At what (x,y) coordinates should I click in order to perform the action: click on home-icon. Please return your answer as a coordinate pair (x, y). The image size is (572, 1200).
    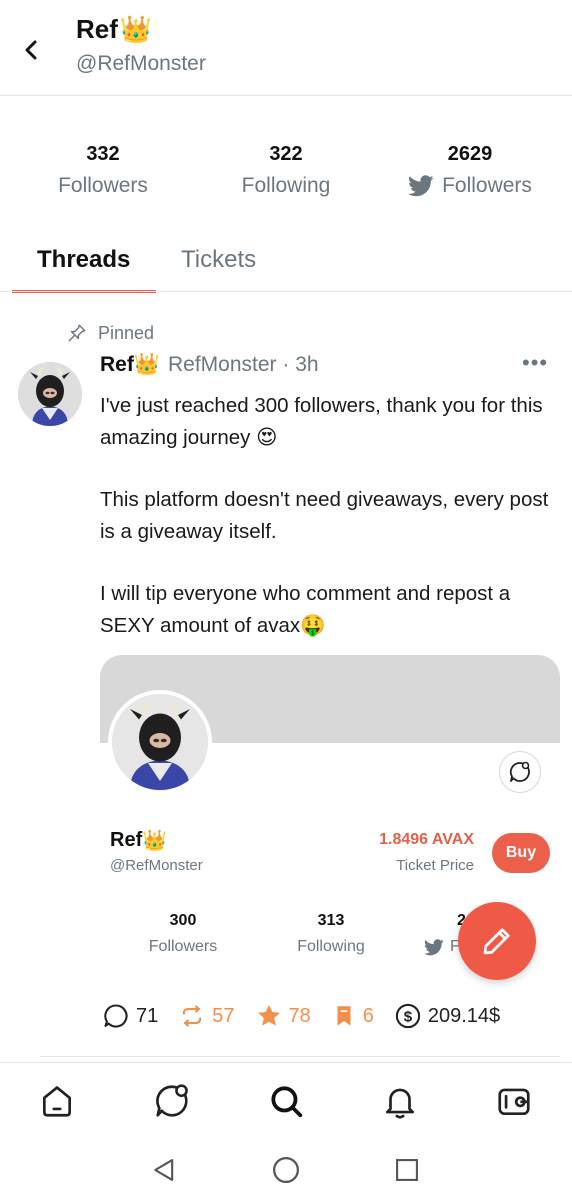
    Looking at the image, I should click on (57, 1101).